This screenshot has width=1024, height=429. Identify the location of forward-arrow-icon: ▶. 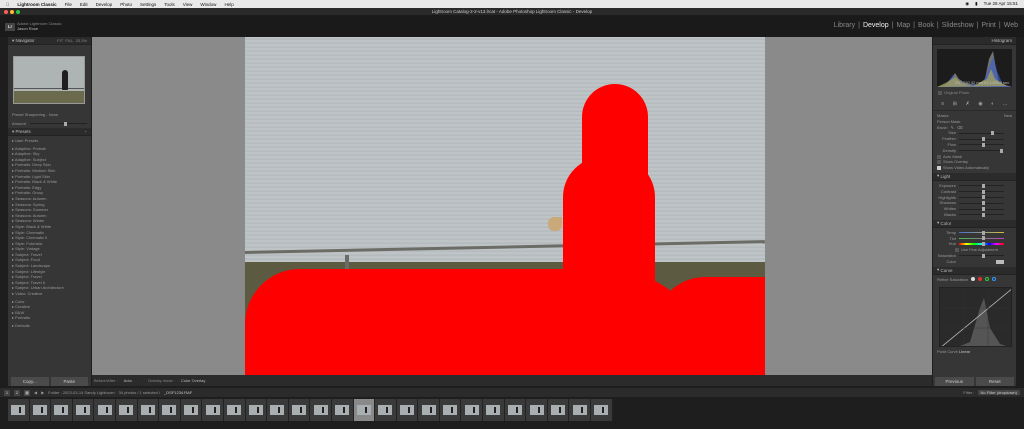
(42, 392).